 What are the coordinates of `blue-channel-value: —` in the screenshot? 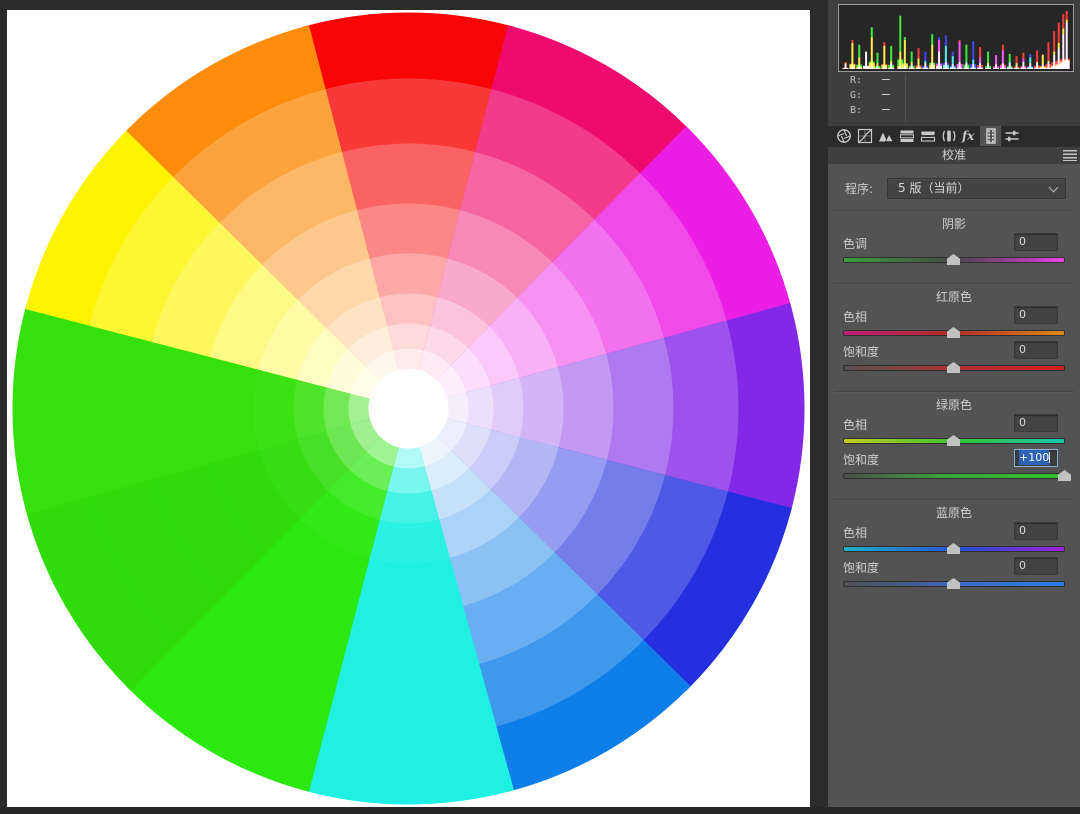 It's located at (886, 109).